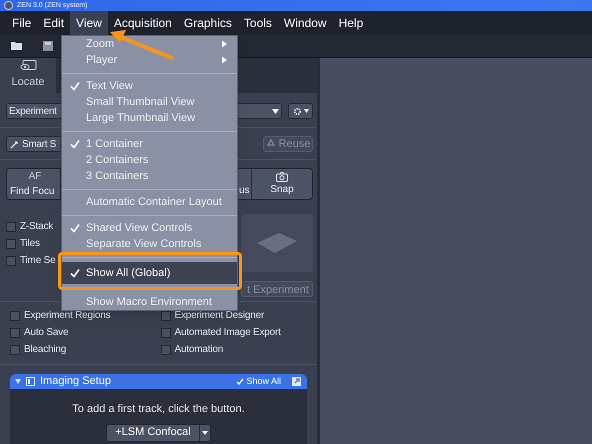  What do you see at coordinates (199, 350) in the screenshot?
I see `checkbox-label: Automation` at bounding box center [199, 350].